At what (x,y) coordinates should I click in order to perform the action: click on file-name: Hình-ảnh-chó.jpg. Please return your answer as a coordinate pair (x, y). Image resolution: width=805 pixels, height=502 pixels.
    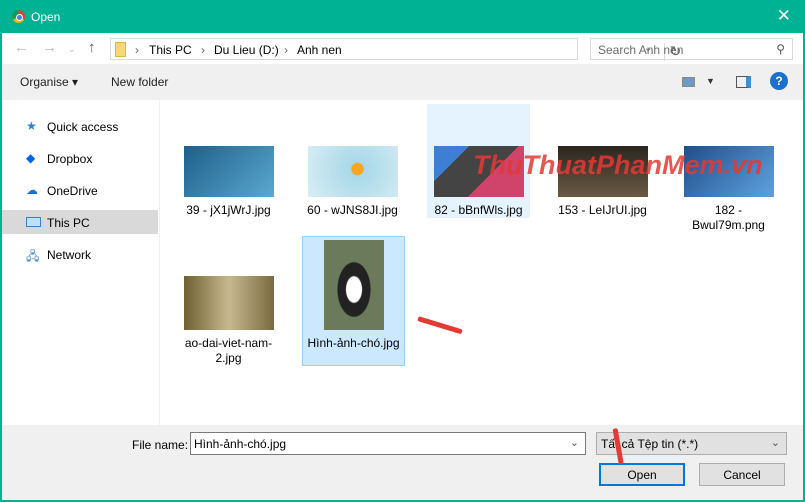
    Looking at the image, I should click on (353, 343).